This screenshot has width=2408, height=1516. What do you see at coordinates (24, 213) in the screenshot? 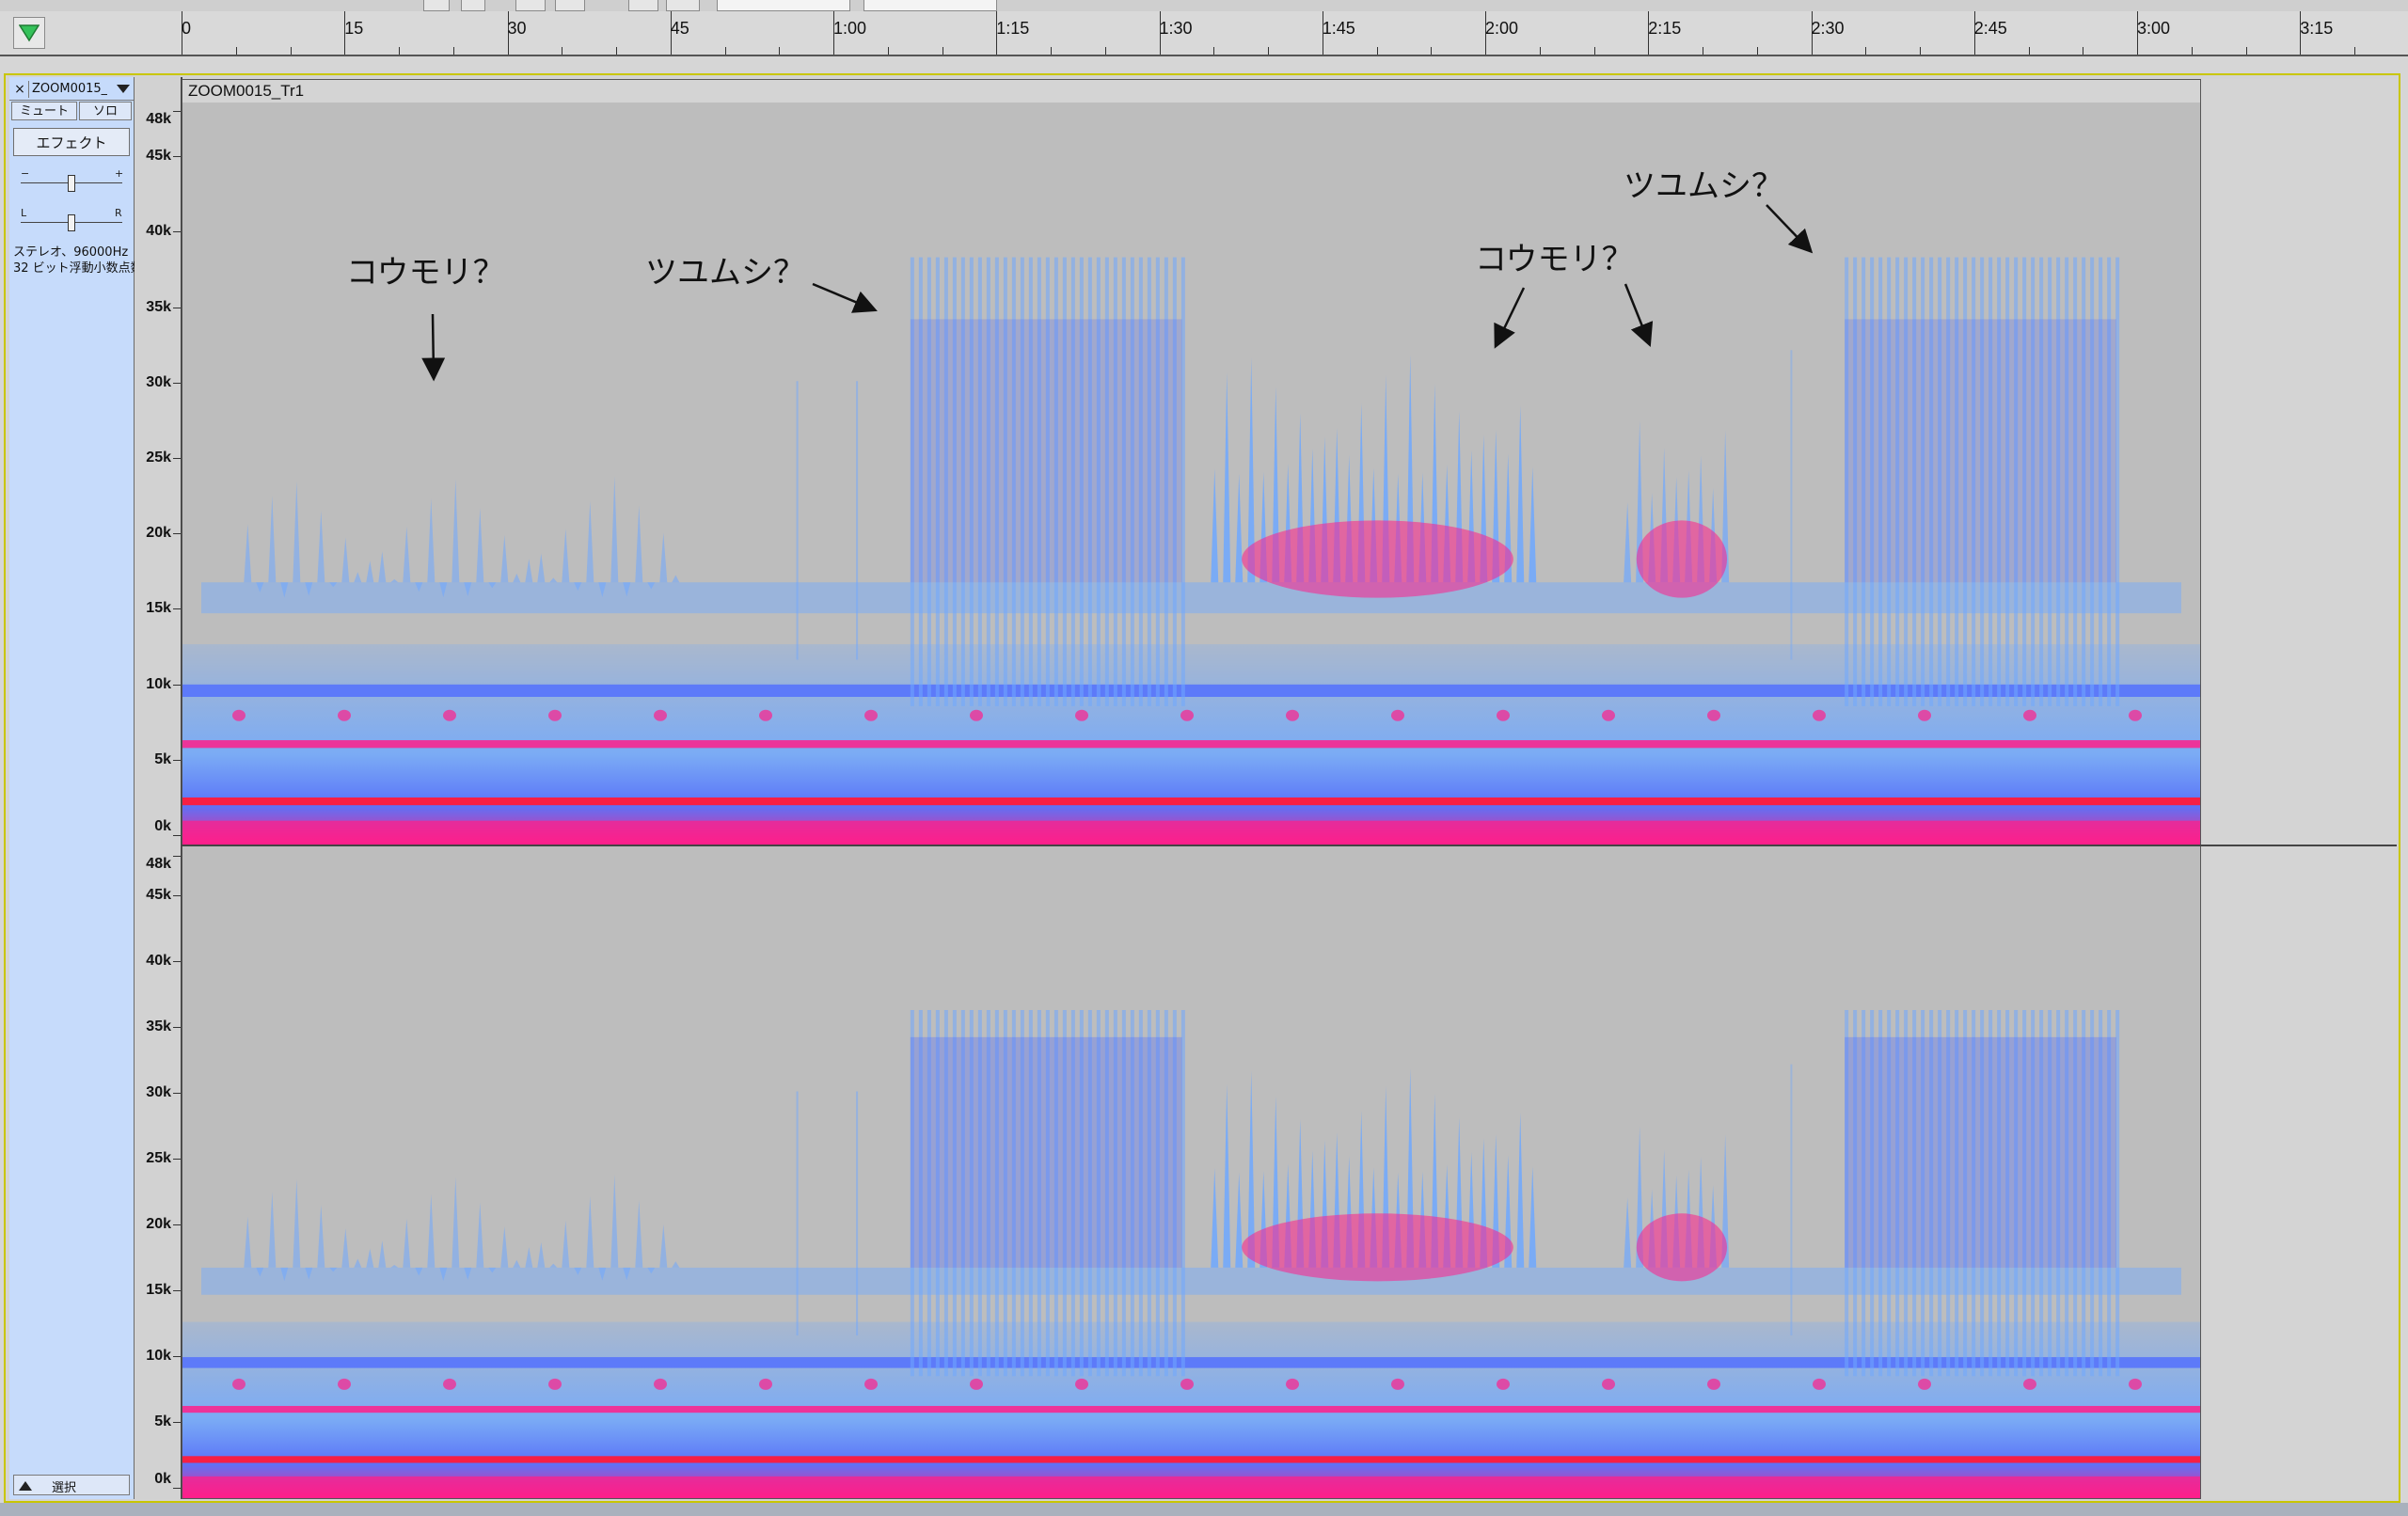
I see `pan-left-label: L` at bounding box center [24, 213].